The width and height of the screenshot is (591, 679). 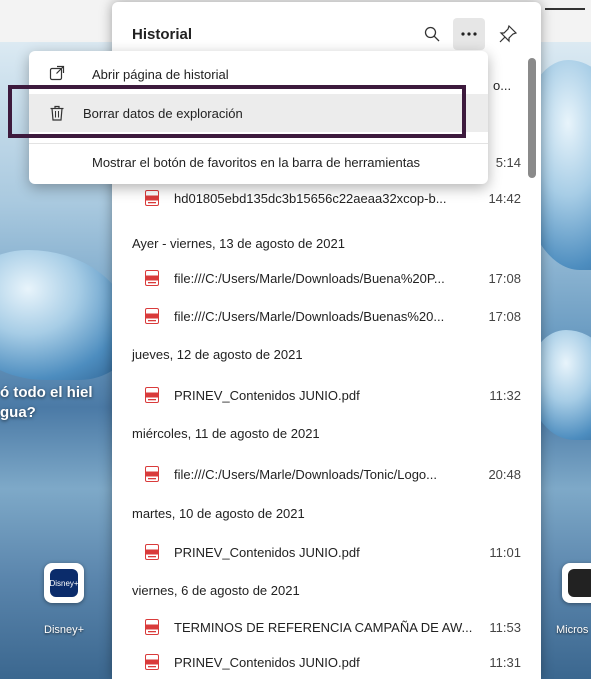 I want to click on history-date-header: miércoles, 11 de agosto de 2021, so click(x=226, y=433).